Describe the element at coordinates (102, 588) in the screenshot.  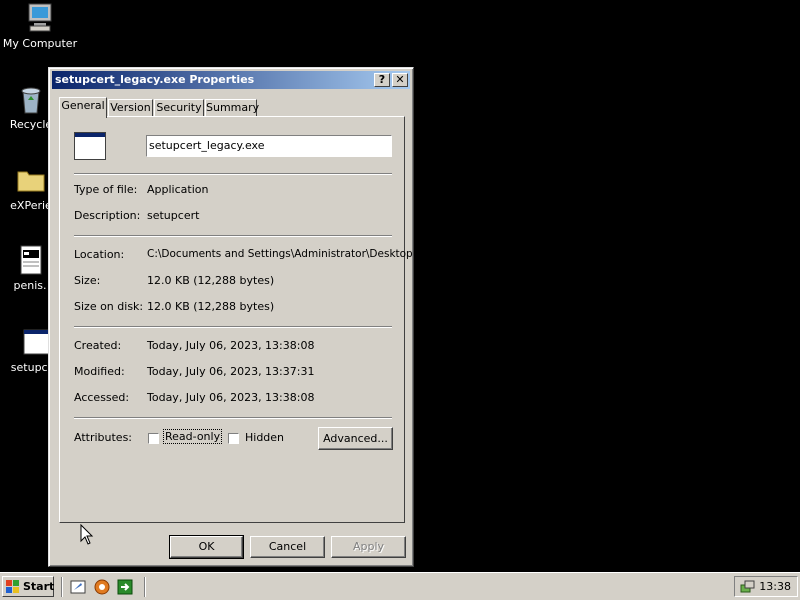
I see `browser-icon` at that location.